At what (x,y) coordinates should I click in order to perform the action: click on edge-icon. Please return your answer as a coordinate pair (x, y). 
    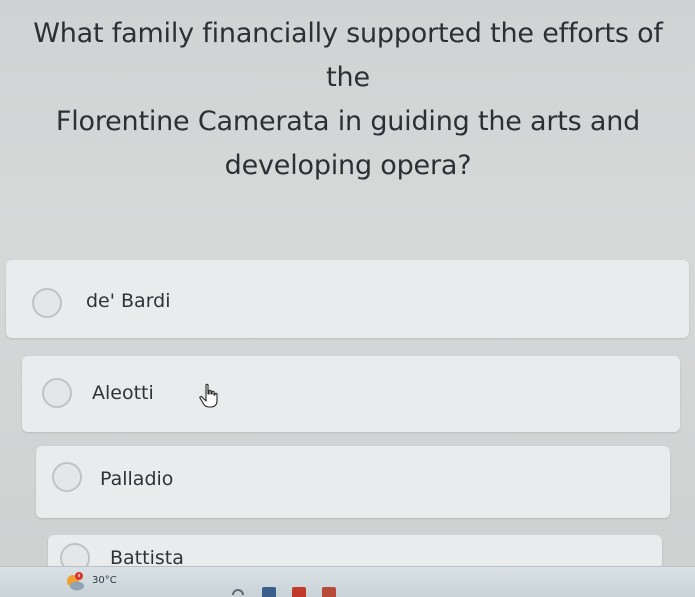
    Looking at the image, I should click on (238, 592).